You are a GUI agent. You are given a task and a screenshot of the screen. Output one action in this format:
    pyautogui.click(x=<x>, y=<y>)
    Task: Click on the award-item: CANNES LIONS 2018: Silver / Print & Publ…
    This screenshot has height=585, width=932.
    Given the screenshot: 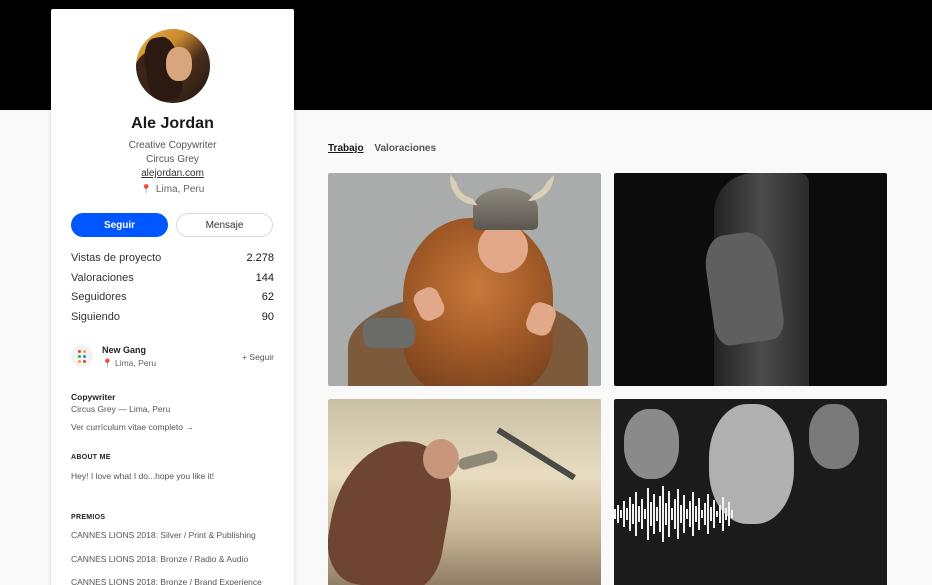 What is the action you would take?
    pyautogui.click(x=163, y=535)
    